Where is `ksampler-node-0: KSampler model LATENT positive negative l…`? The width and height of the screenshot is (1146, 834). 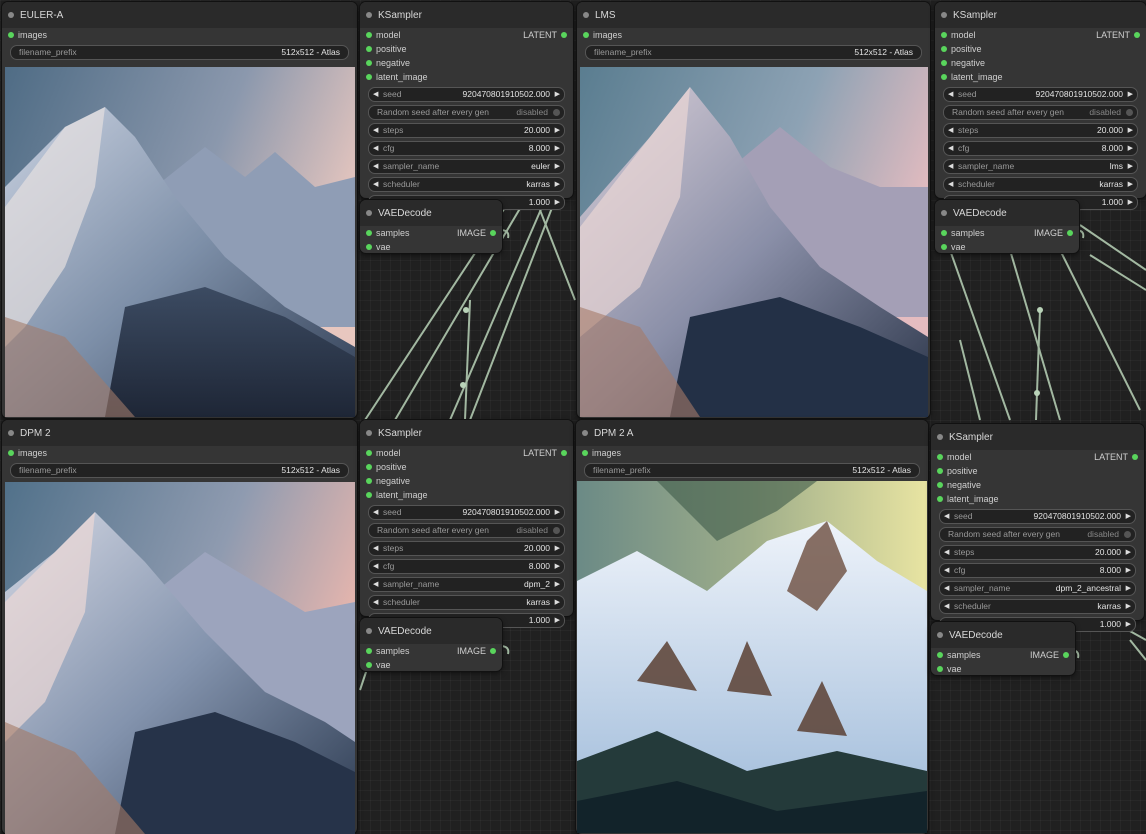
ksampler-node-0: KSampler model LATENT positive negative l… is located at coordinates (466, 106).